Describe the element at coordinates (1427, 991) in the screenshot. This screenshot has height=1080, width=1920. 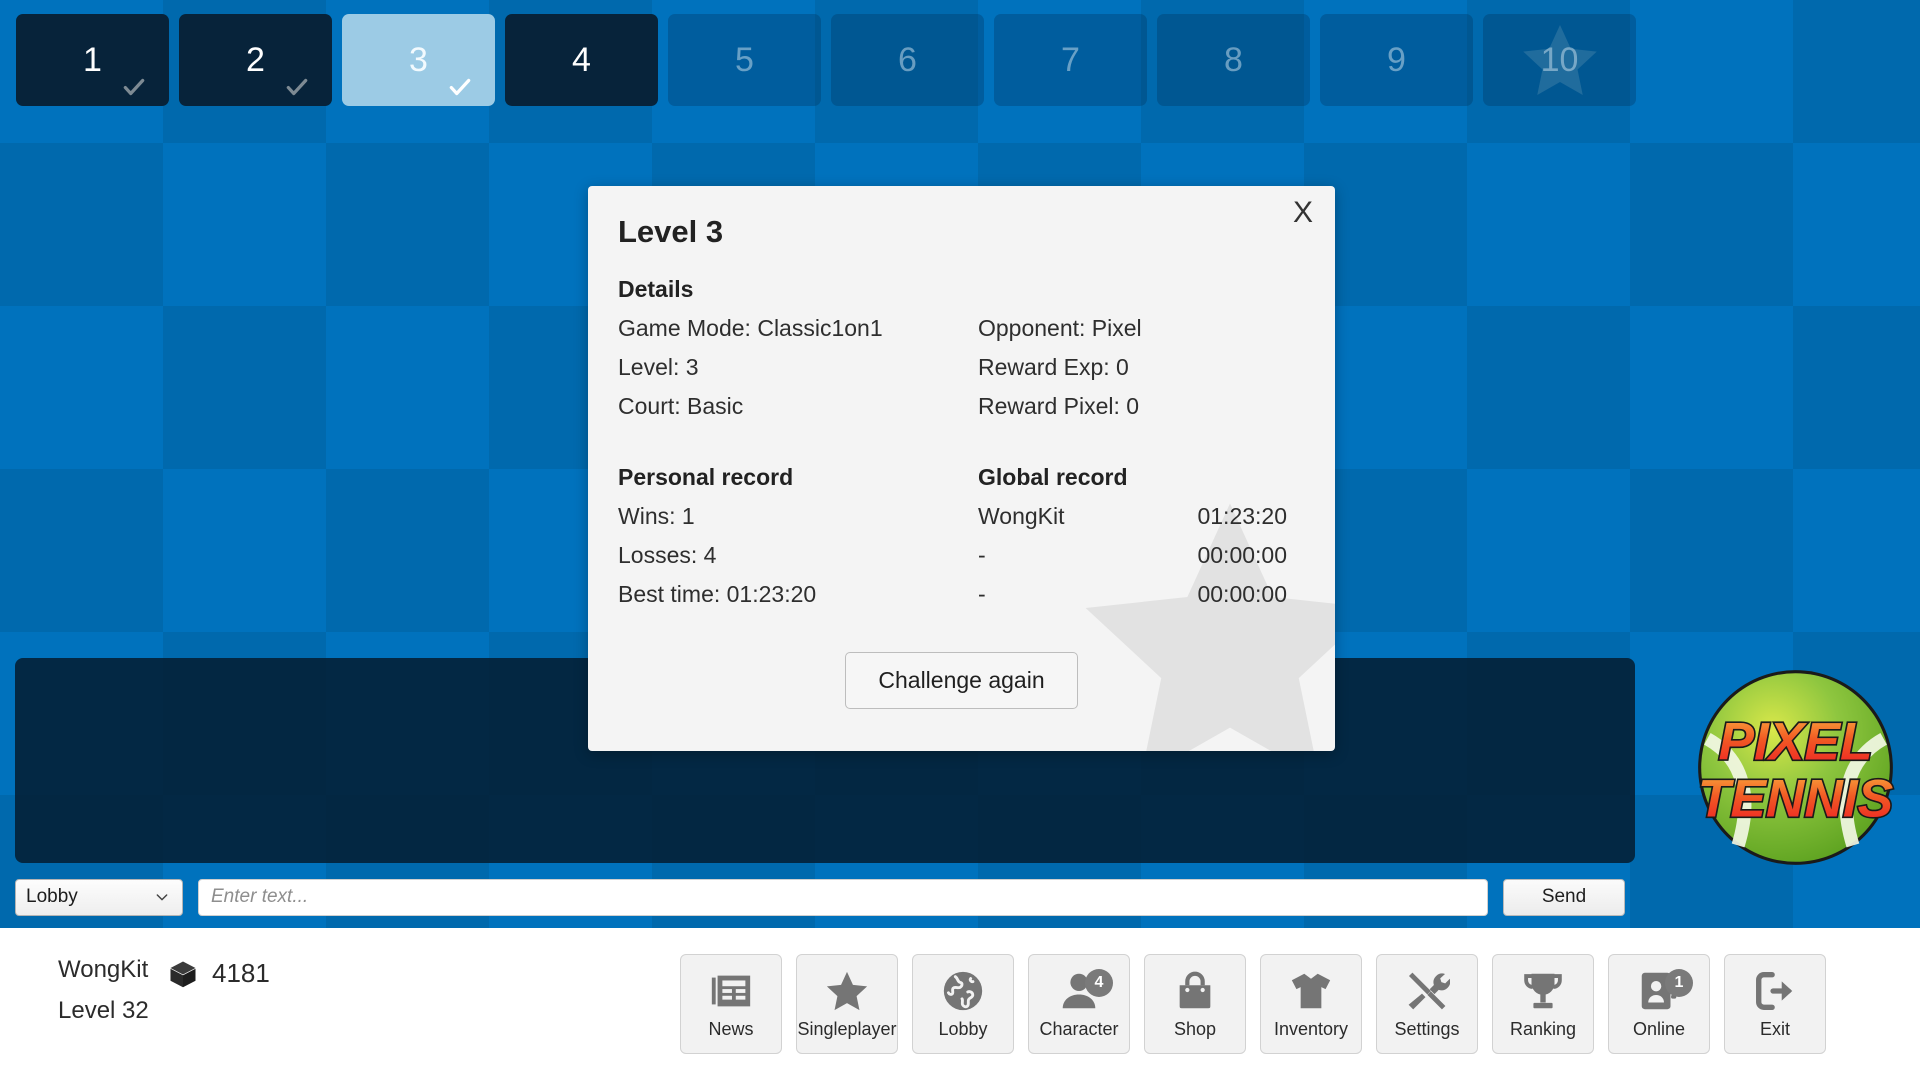
I see `tools-icon` at that location.